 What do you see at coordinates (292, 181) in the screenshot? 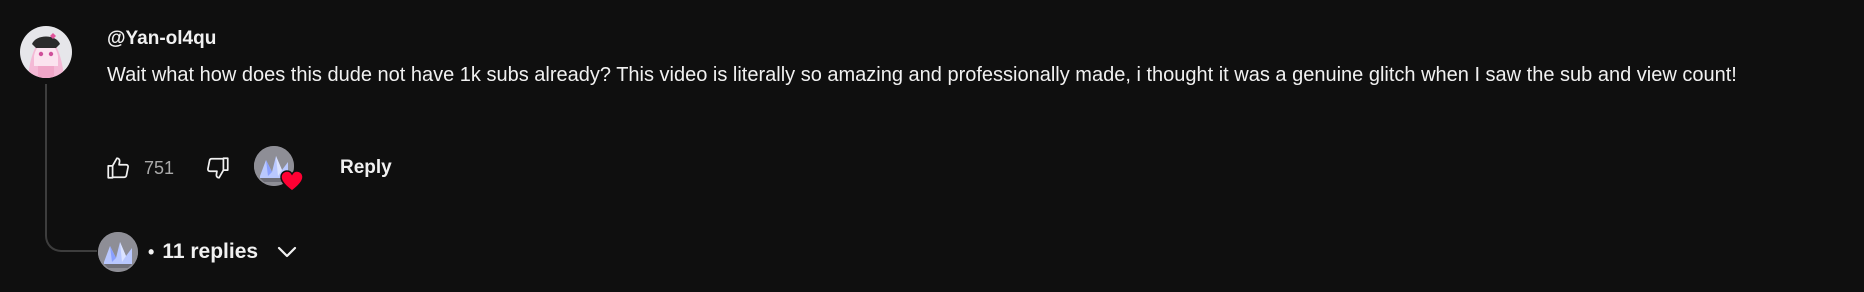
I see `heart-icon` at bounding box center [292, 181].